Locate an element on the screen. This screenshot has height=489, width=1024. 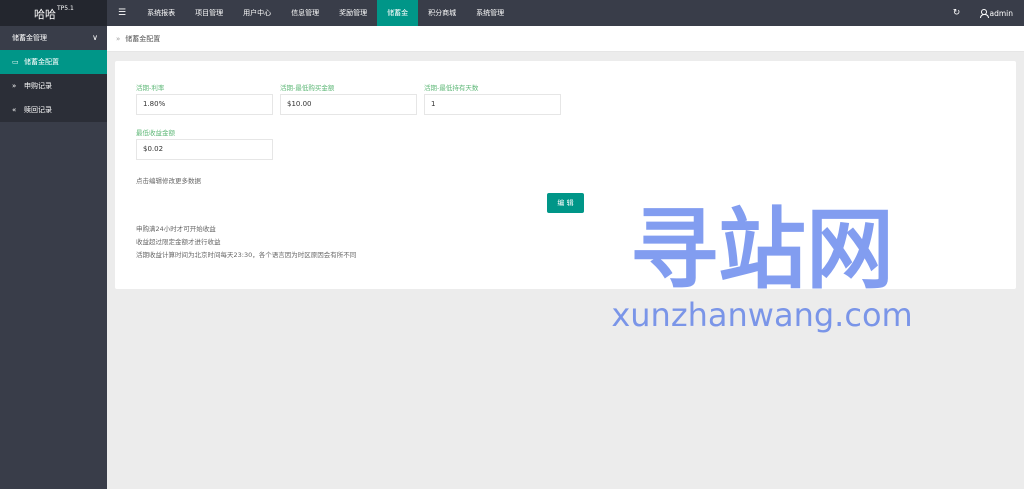
nav-item-projects: 项目管理 is located at coordinates (209, 13).